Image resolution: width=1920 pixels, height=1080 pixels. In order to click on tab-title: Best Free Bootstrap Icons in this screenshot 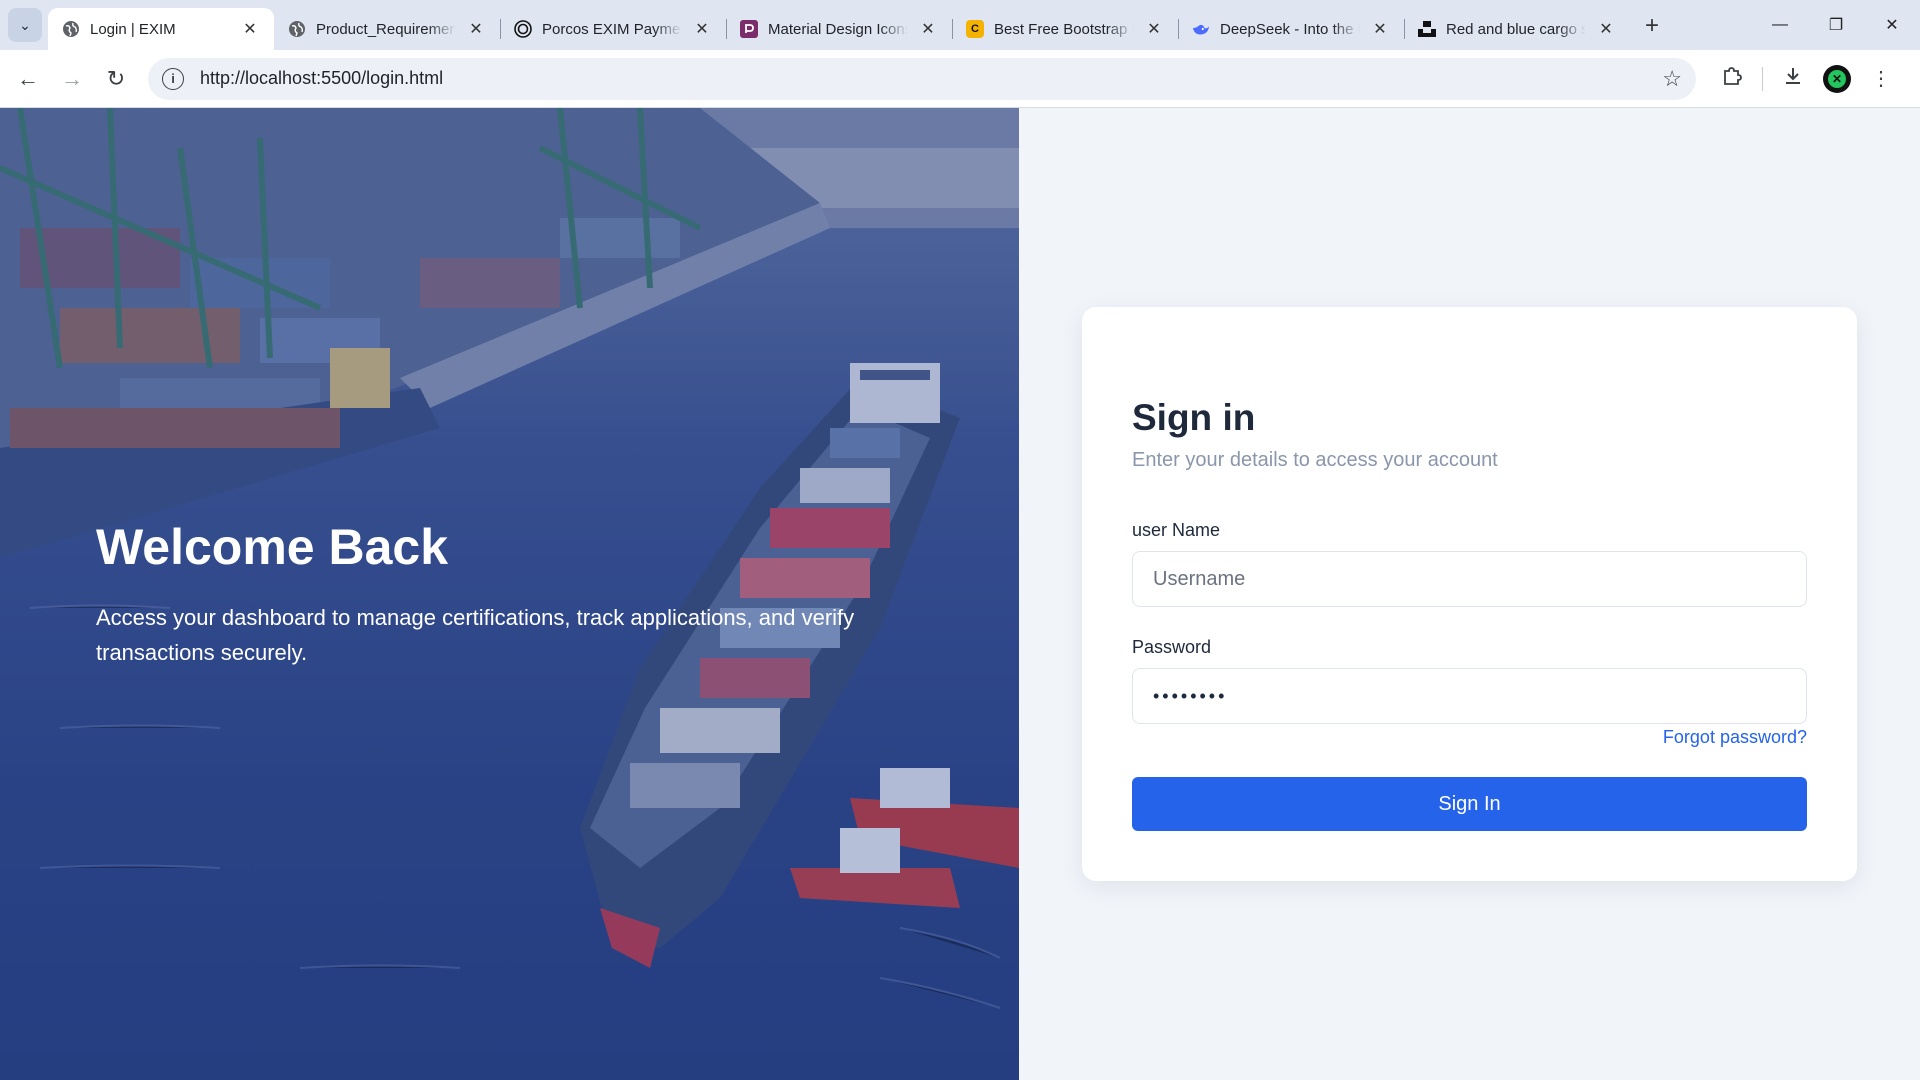, I will do `click(1064, 29)`.